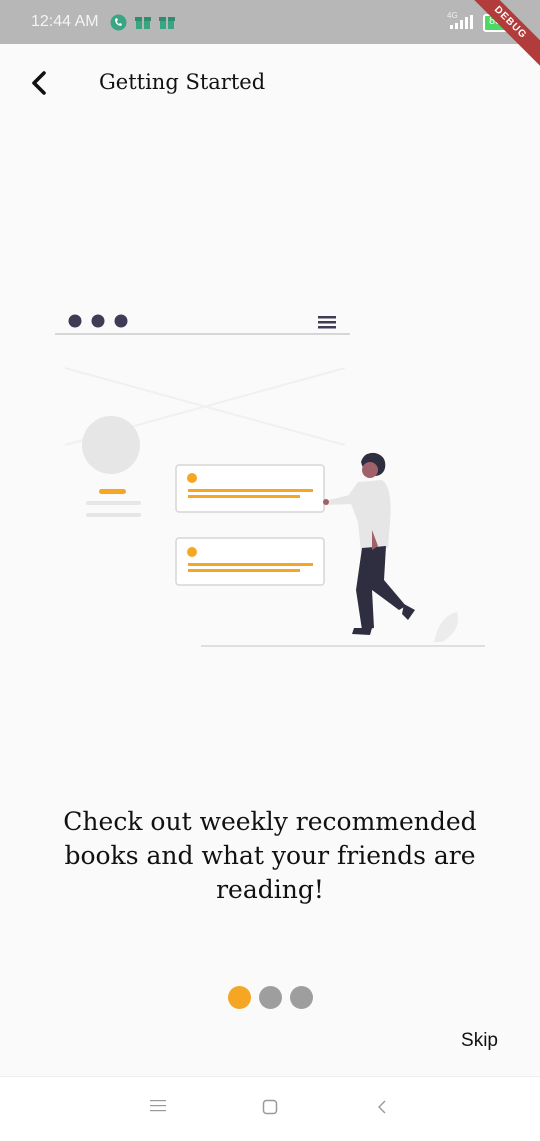  I want to click on hamburger-icon, so click(327, 322).